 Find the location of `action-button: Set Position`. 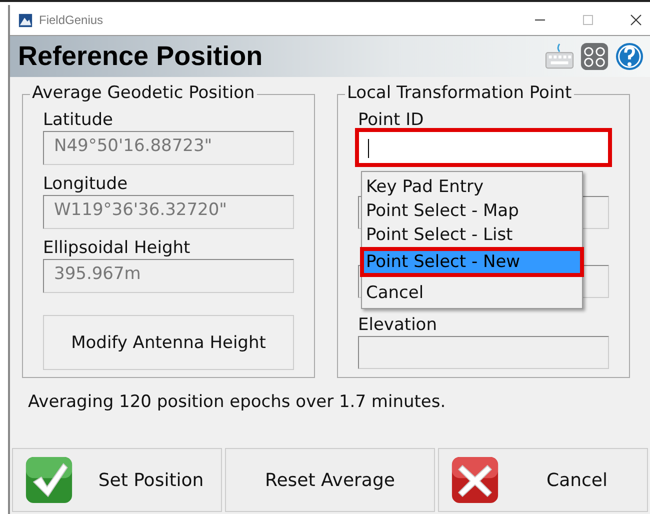

action-button: Set Position is located at coordinates (117, 480).